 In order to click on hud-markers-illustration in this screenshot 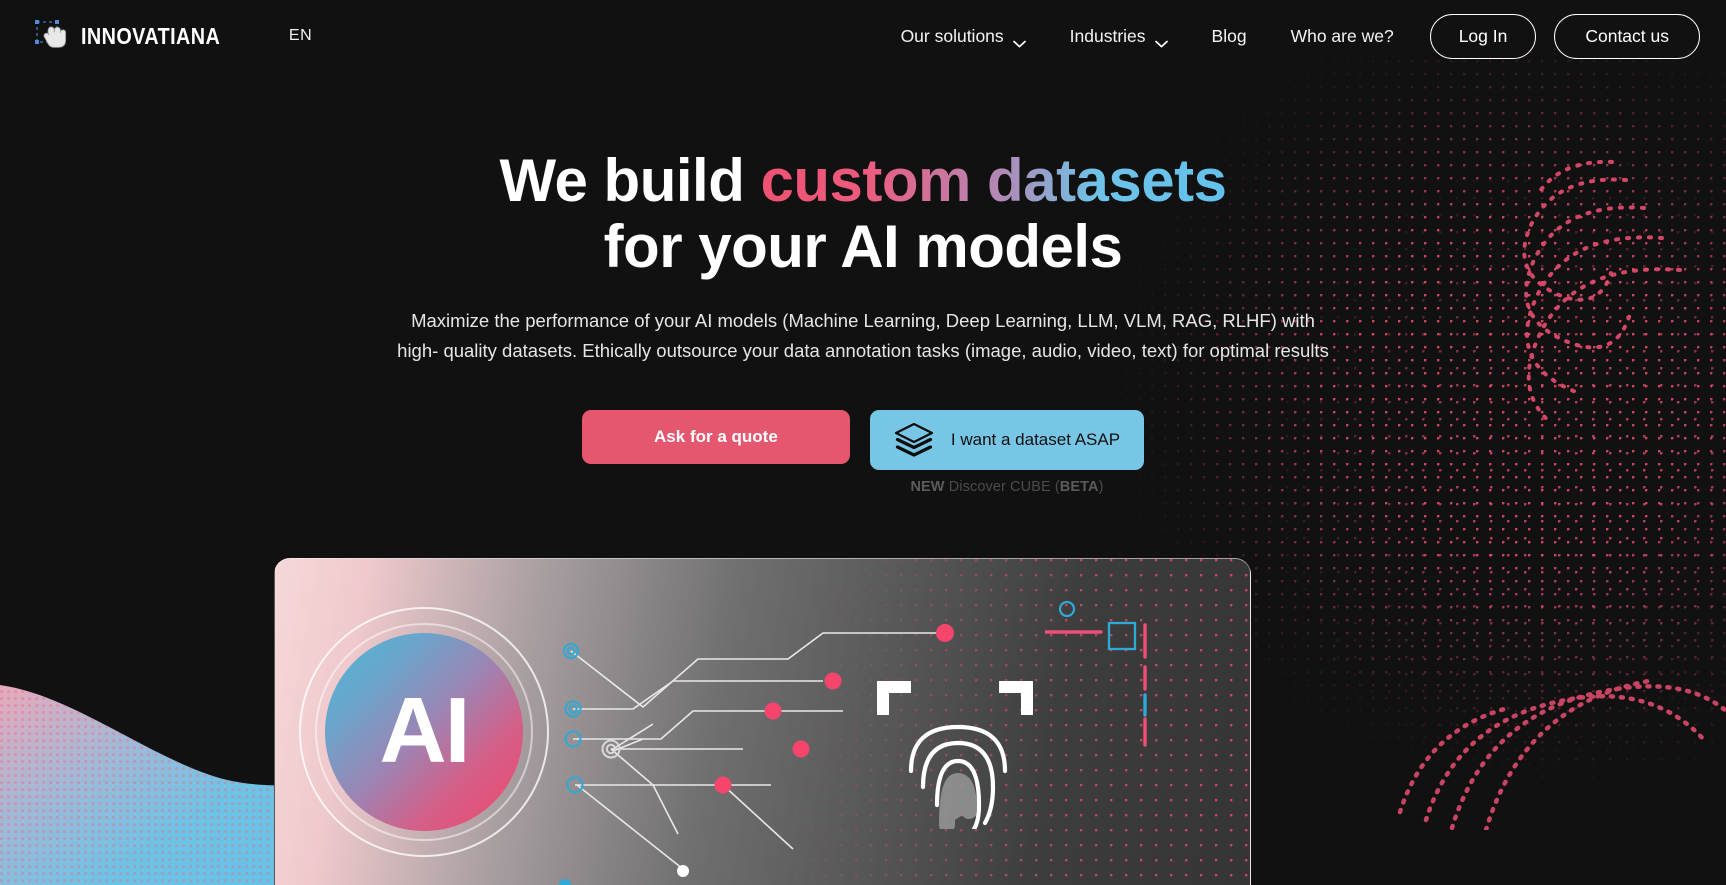, I will do `click(1096, 673)`.